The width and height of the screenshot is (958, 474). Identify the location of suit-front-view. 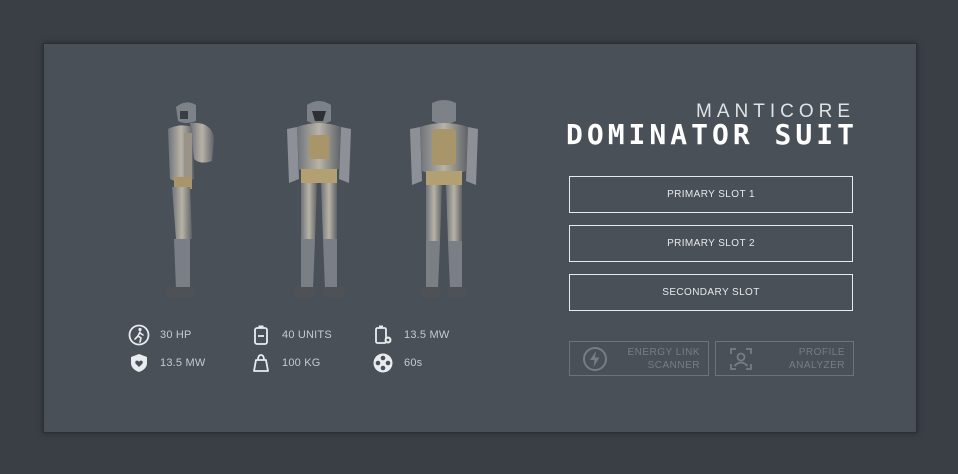
(319, 204).